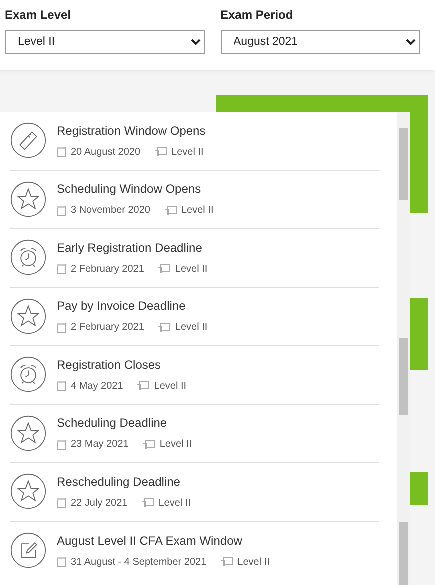 The height and width of the screenshot is (585, 435). What do you see at coordinates (150, 541) in the screenshot?
I see `event-title: August Level II CFA Exam Window` at bounding box center [150, 541].